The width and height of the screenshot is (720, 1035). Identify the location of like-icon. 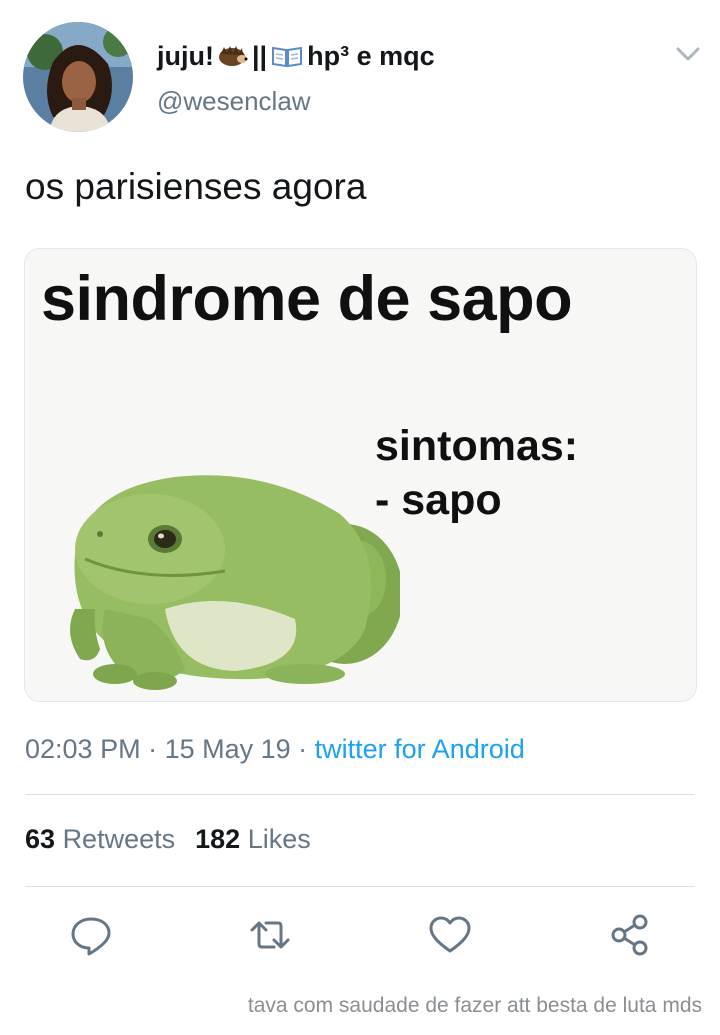
(450, 935).